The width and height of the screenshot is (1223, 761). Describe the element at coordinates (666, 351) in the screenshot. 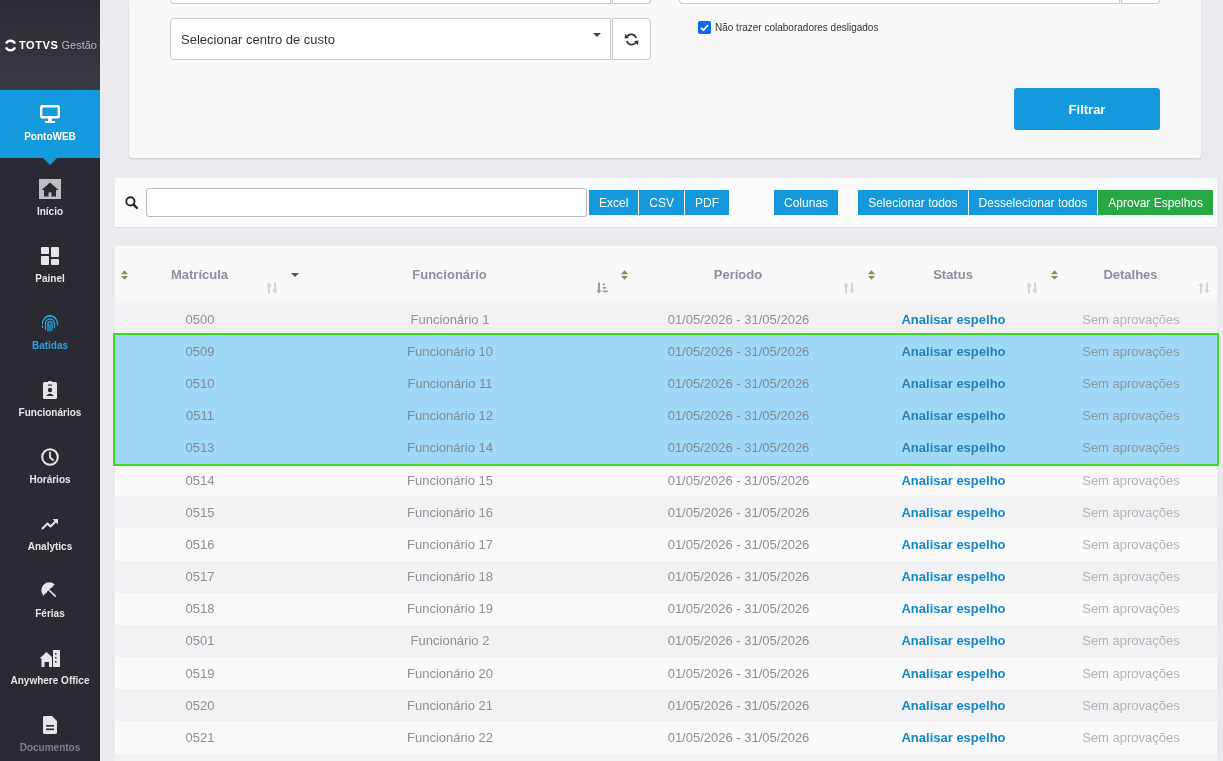

I see `table-row: 0509 Funcionário 10 01/05/2026 - 31/05/2026 Analisar espelho Sem aprovações` at that location.